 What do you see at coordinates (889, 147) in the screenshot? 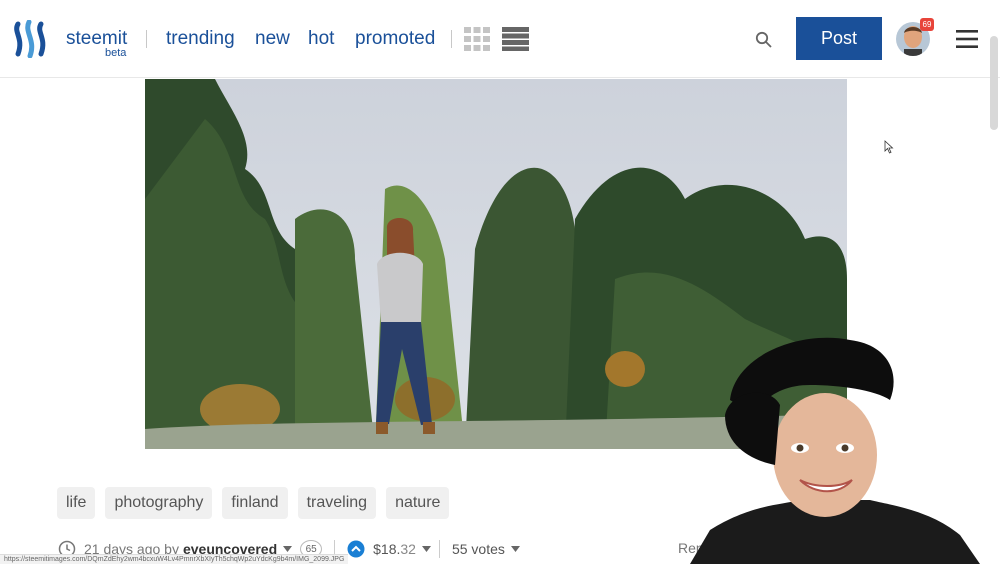
I see `mouse-cursor-icon` at bounding box center [889, 147].